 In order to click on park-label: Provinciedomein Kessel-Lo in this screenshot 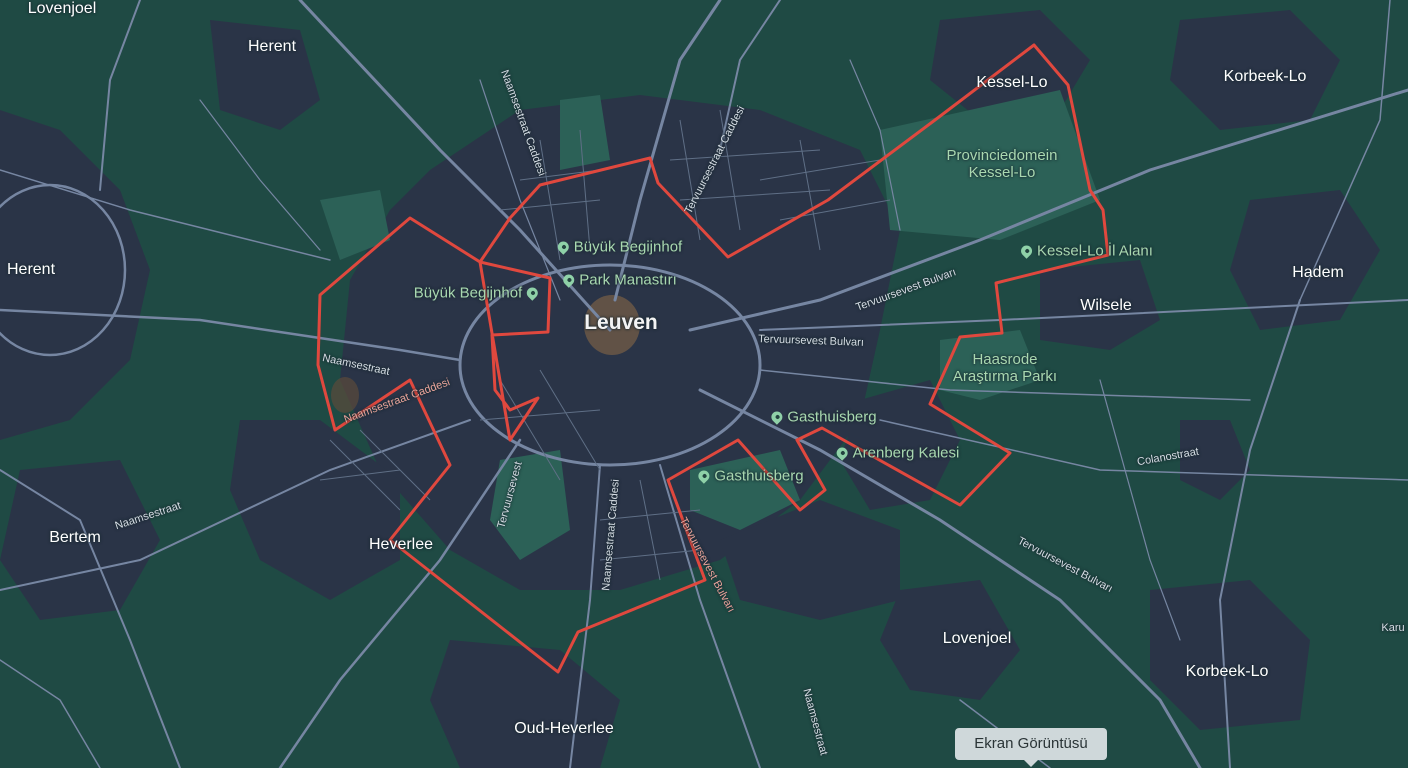, I will do `click(1002, 164)`.